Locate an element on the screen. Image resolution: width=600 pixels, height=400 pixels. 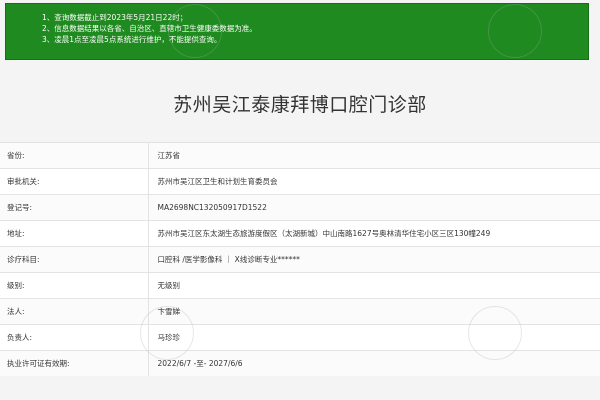
notice-line-1: 1、查询数据截止到2023年5月21日22时； is located at coordinates (115, 17).